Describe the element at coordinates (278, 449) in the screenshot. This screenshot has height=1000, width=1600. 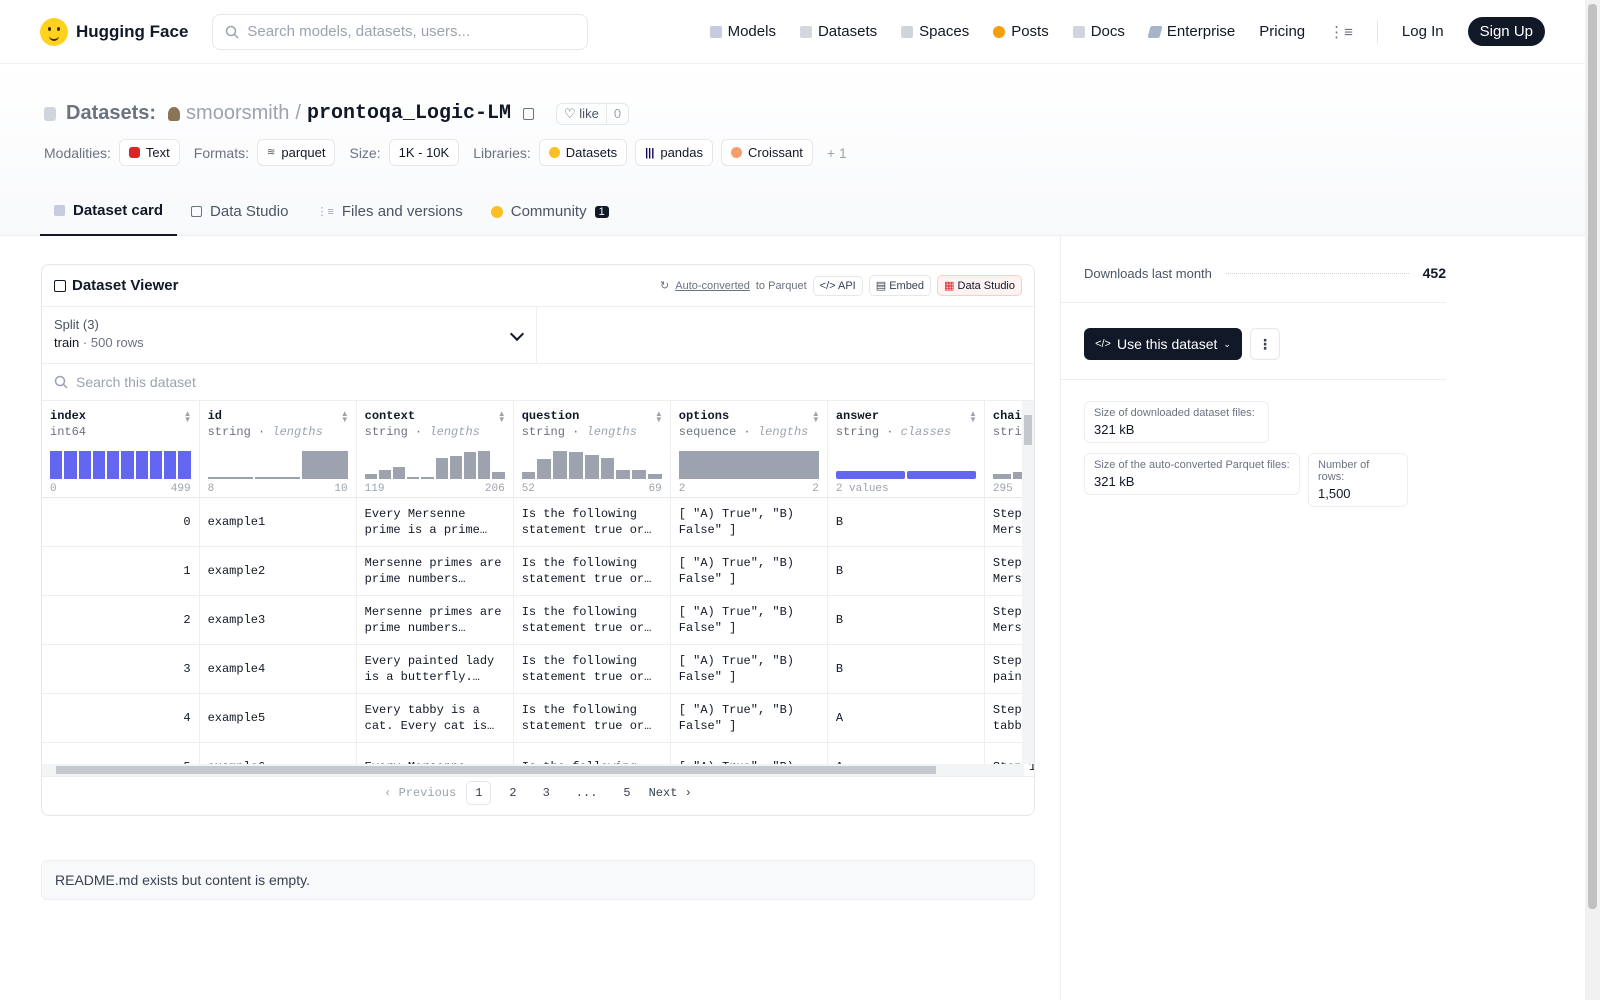
I see `column-header-id: id string · lengths ▲ ▼ 8 10` at that location.